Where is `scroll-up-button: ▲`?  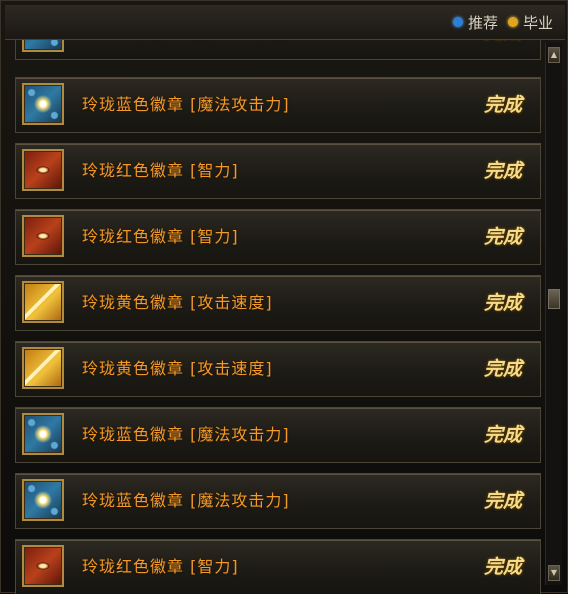 scroll-up-button: ▲ is located at coordinates (554, 55).